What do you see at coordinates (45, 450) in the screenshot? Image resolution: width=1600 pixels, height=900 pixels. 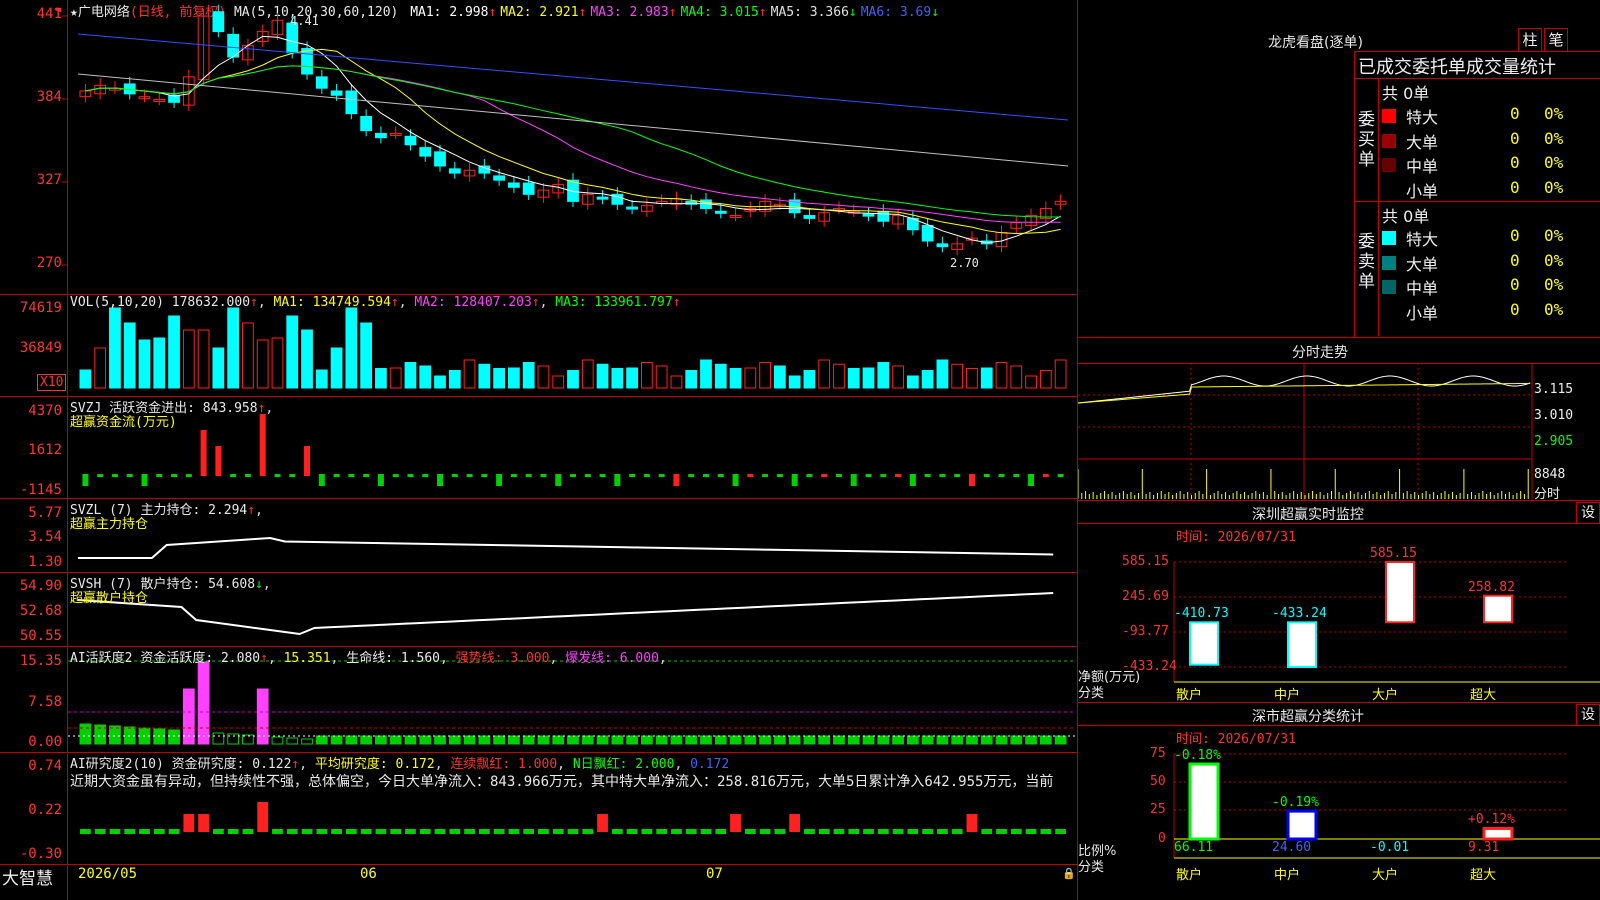 I see `svzj-axis-mid: 1612` at bounding box center [45, 450].